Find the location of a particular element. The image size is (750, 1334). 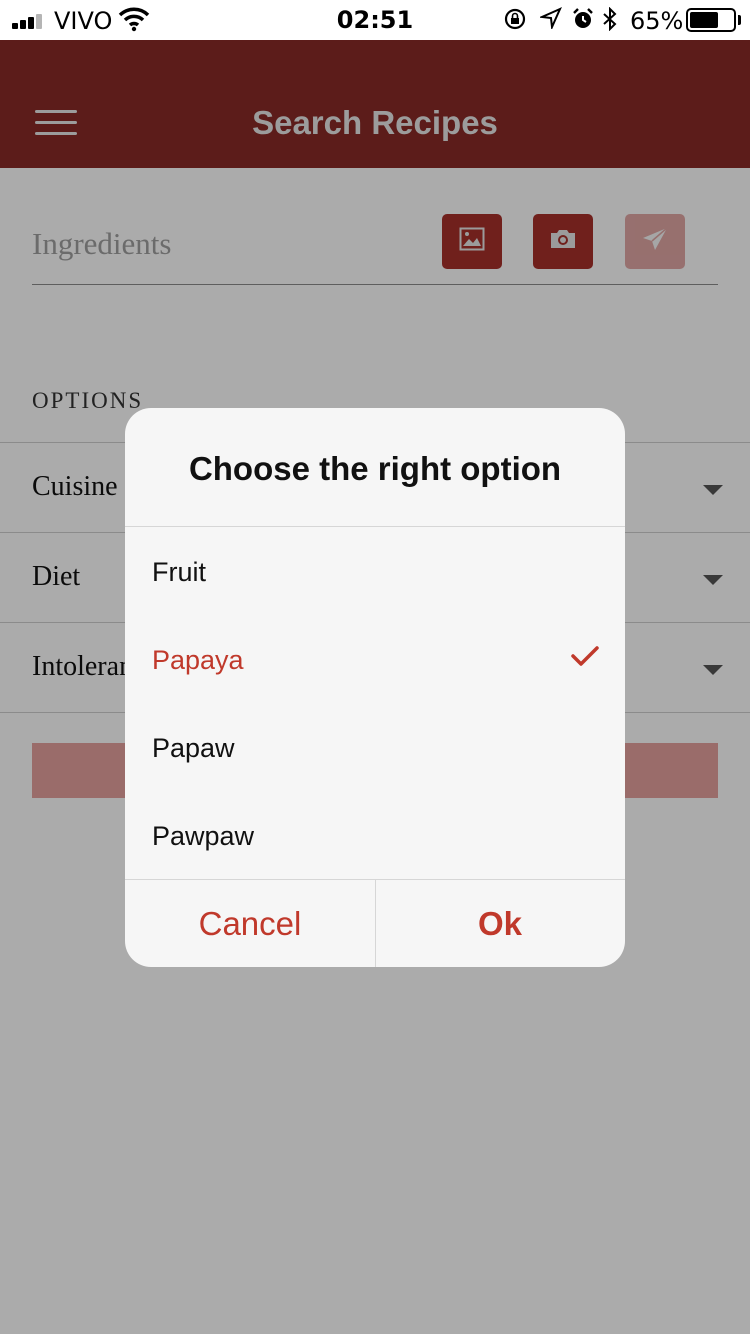

dialog-option-papaw: Papaw is located at coordinates (375, 747).